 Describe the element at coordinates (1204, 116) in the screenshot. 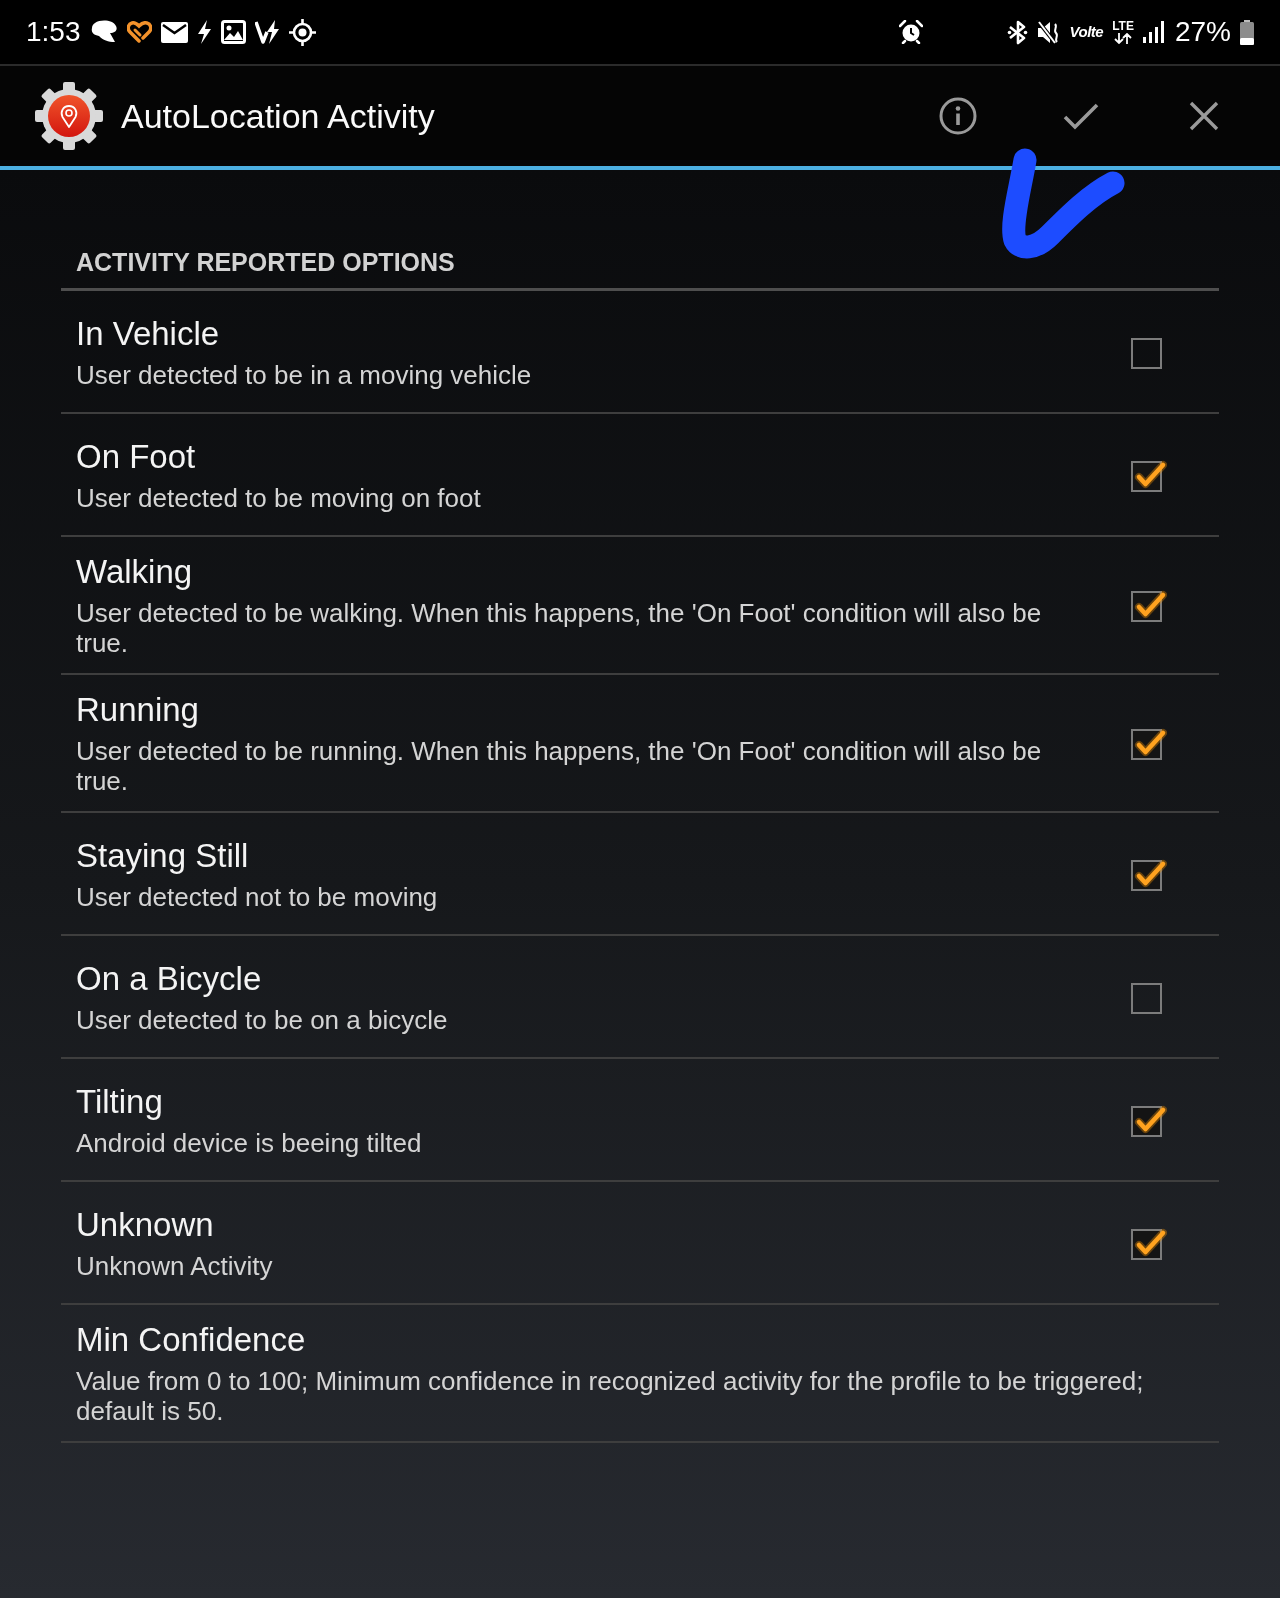

I see `close-icon` at that location.